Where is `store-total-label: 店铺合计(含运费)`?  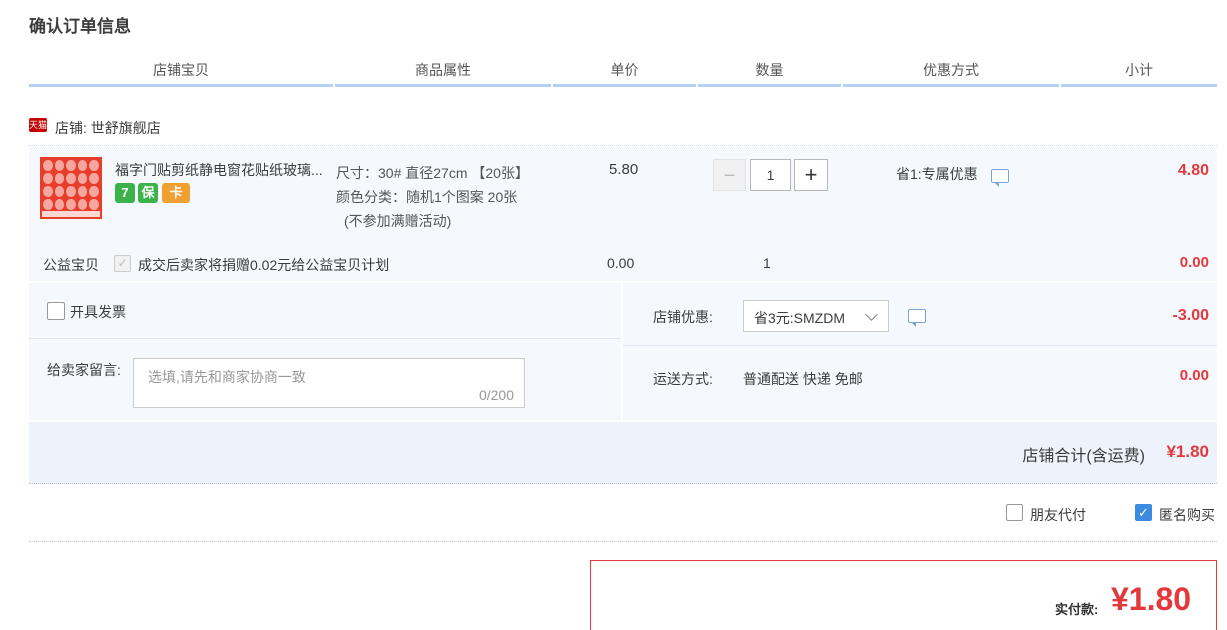
store-total-label: 店铺合计(含运费) is located at coordinates (1083, 456).